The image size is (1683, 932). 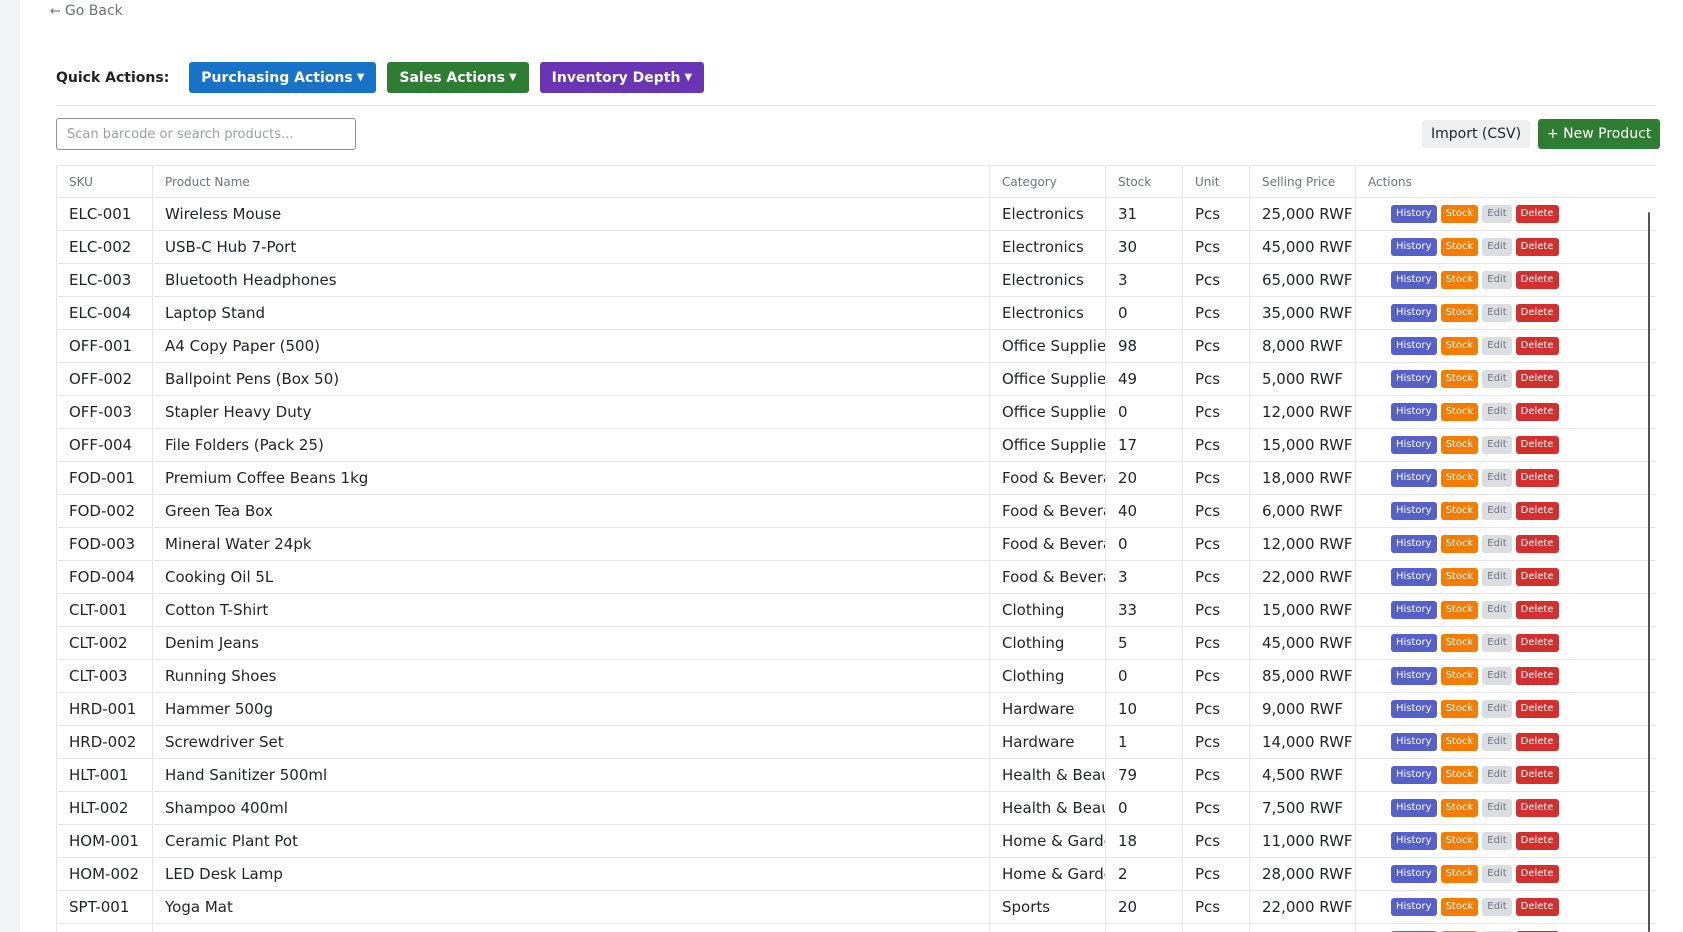 I want to click on header-product-name: Product Name, so click(x=571, y=181).